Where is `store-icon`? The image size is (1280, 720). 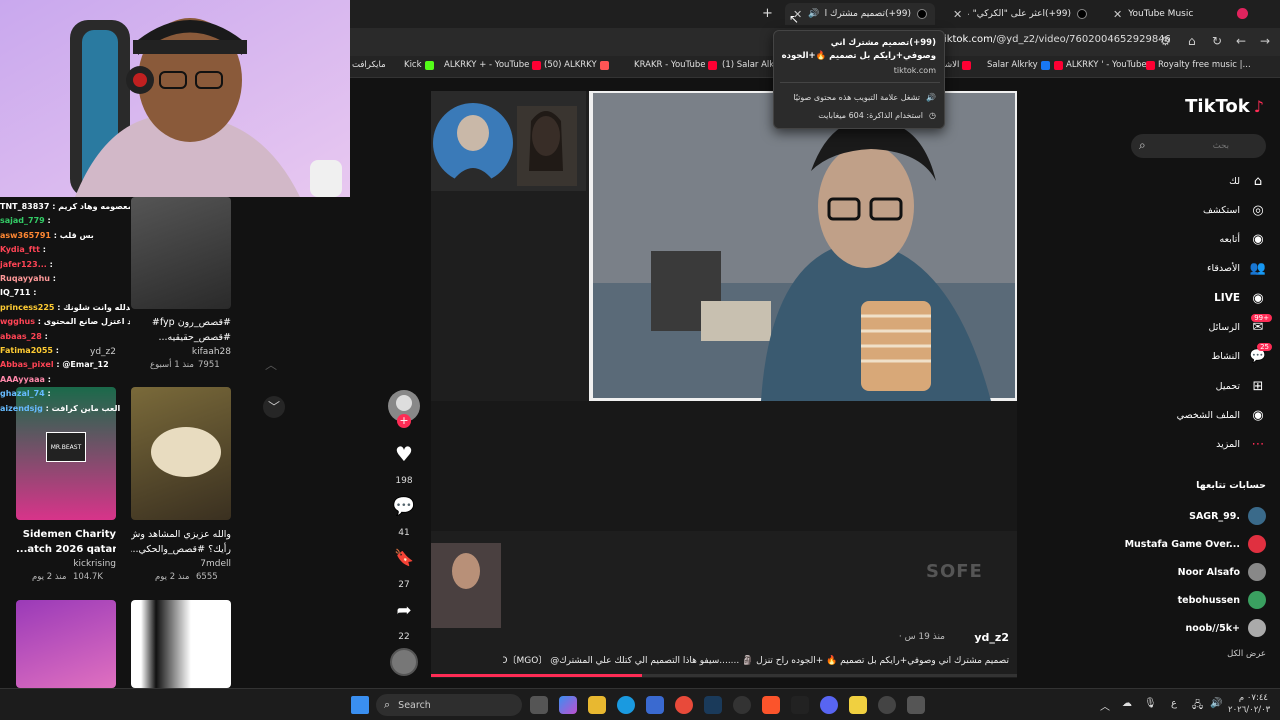
store-icon is located at coordinates (655, 705).